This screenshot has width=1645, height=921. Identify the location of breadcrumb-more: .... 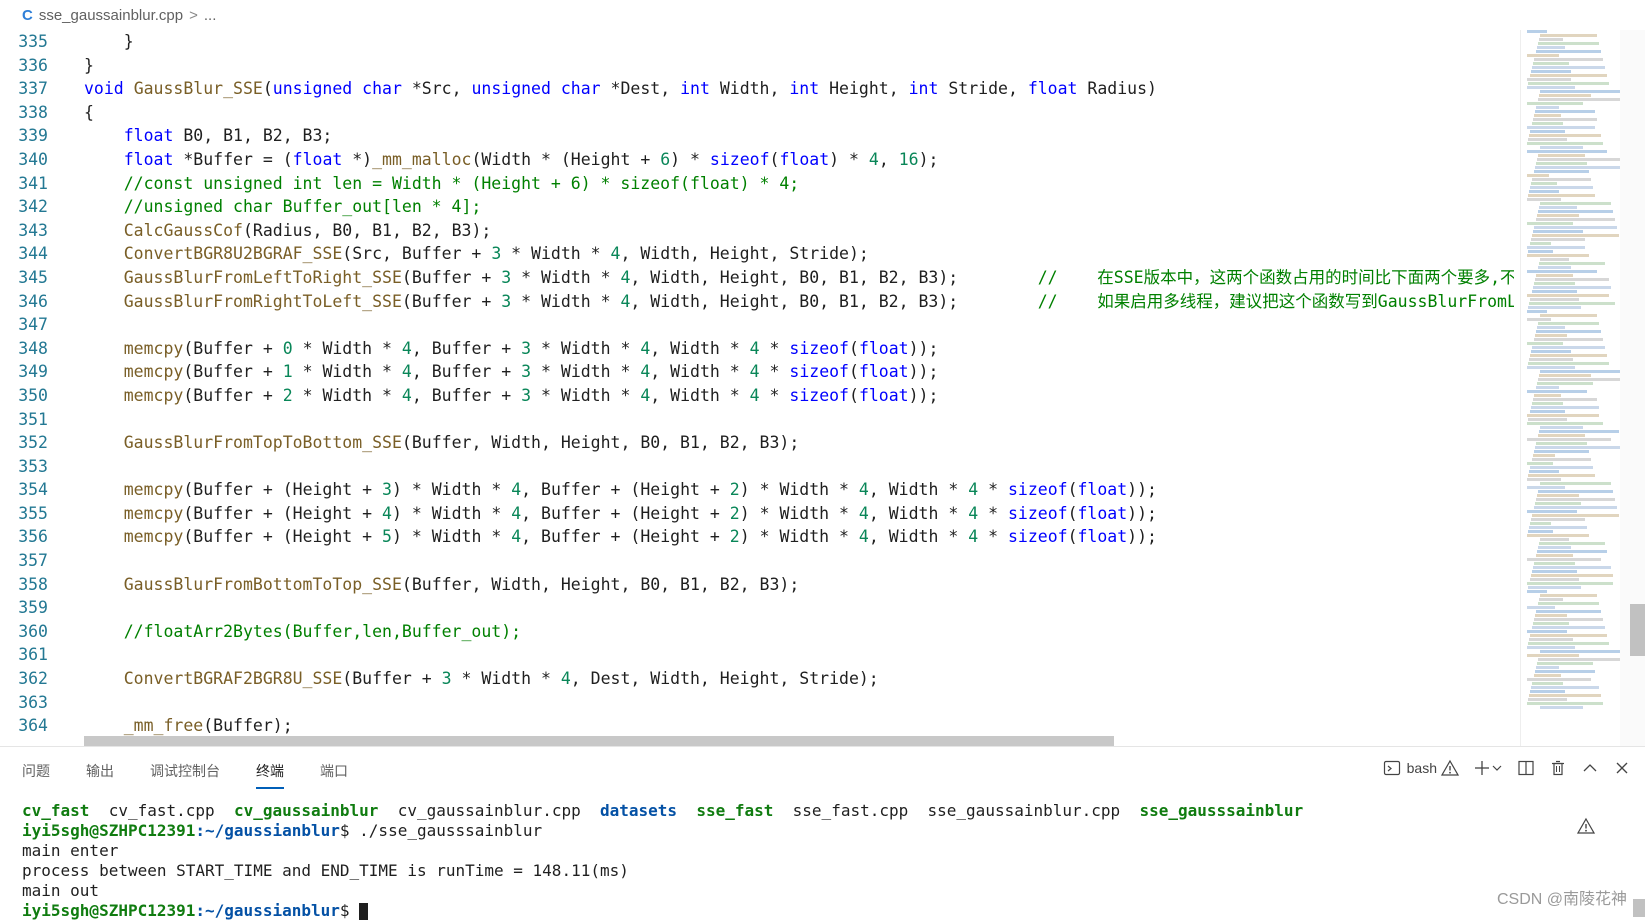
(210, 15).